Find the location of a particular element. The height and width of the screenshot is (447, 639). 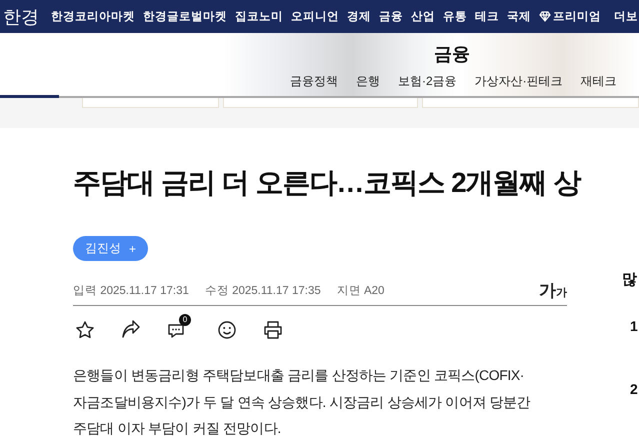

article-meta: 지면 A20 is located at coordinates (360, 291).